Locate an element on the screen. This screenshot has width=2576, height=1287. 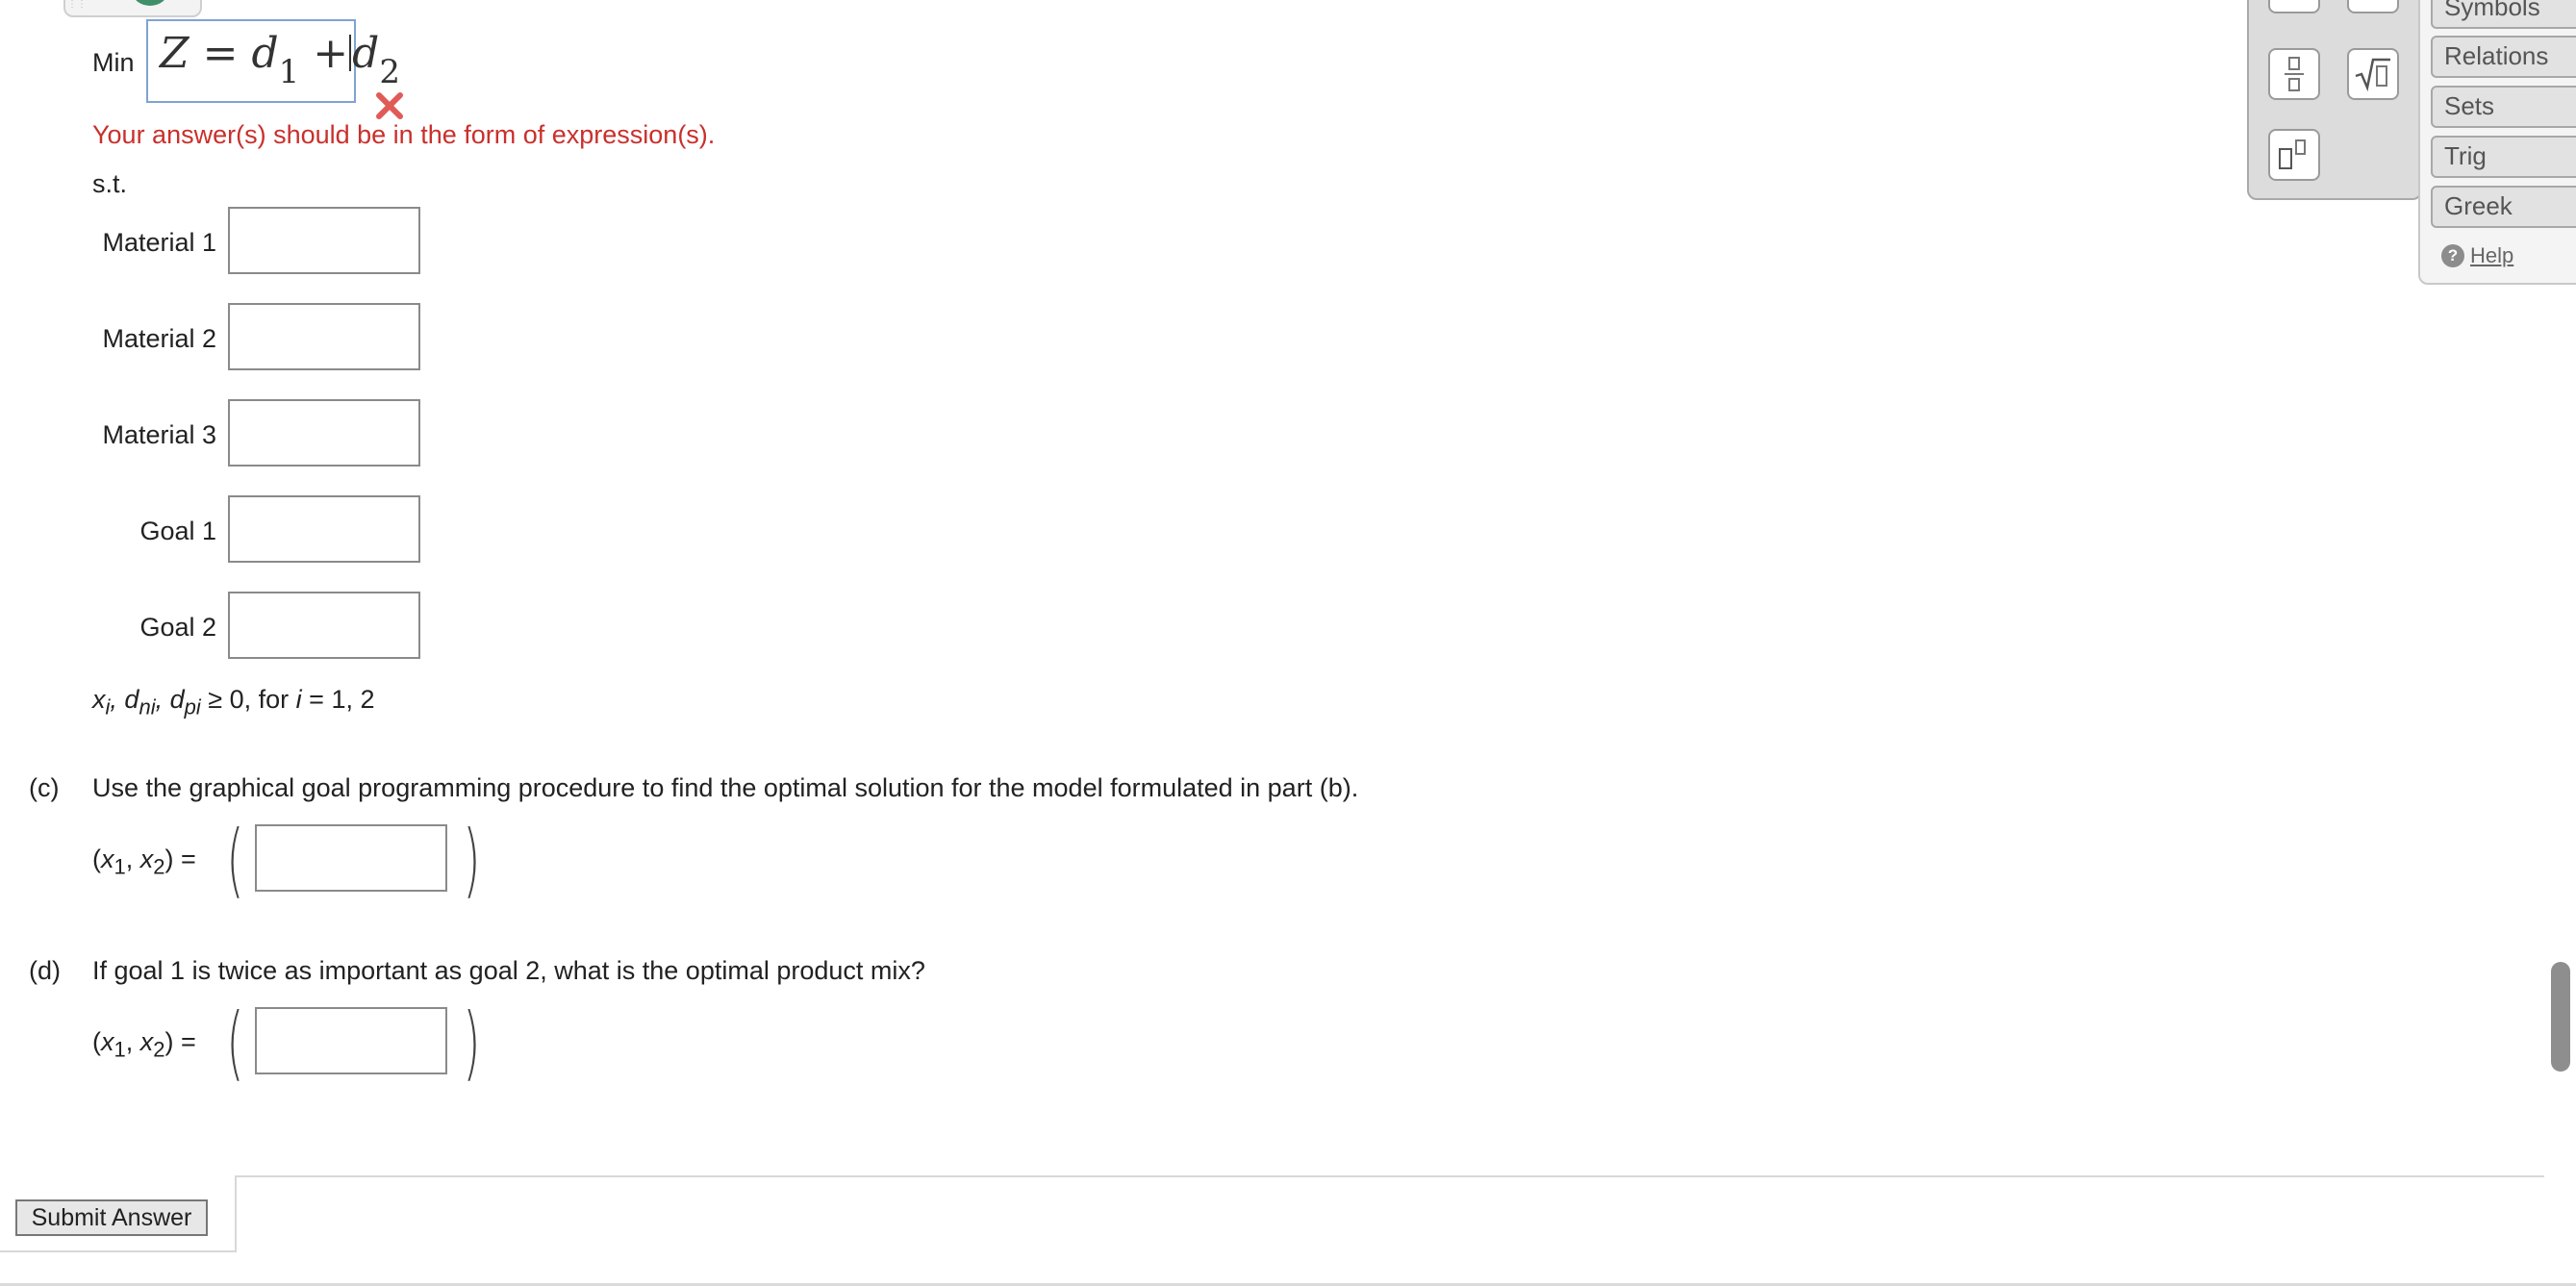
material-1-label: Material 1 is located at coordinates (159, 243).